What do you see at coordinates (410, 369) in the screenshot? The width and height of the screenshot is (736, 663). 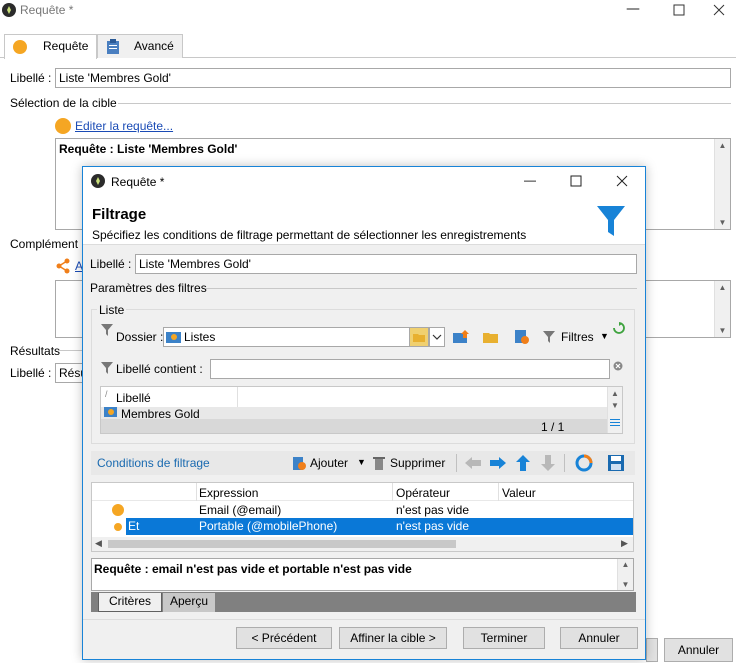 I see `libelle-contient-input` at bounding box center [410, 369].